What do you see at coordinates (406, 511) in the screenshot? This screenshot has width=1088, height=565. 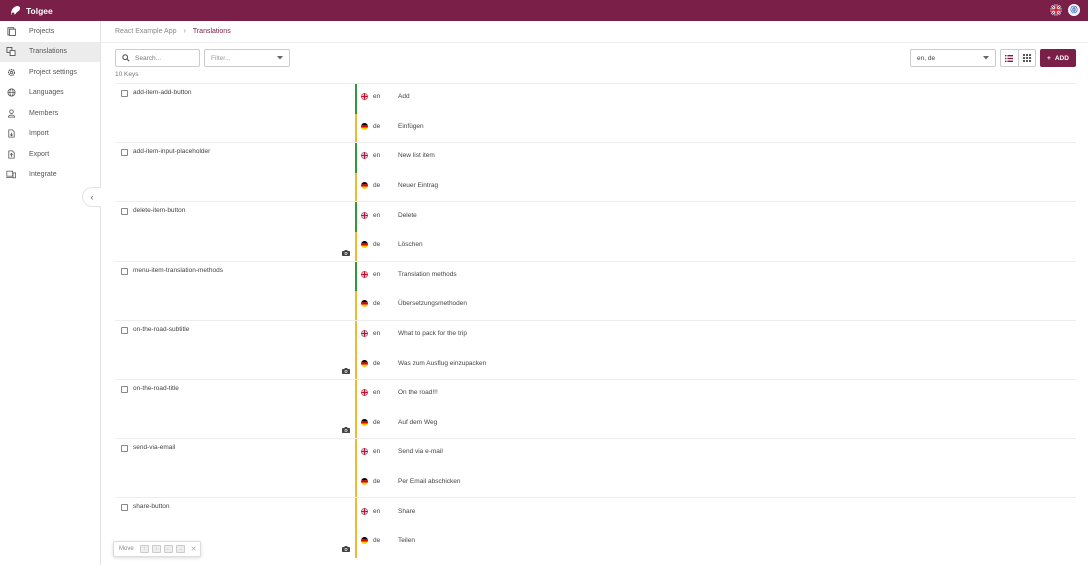 I see `translation-text: Share` at bounding box center [406, 511].